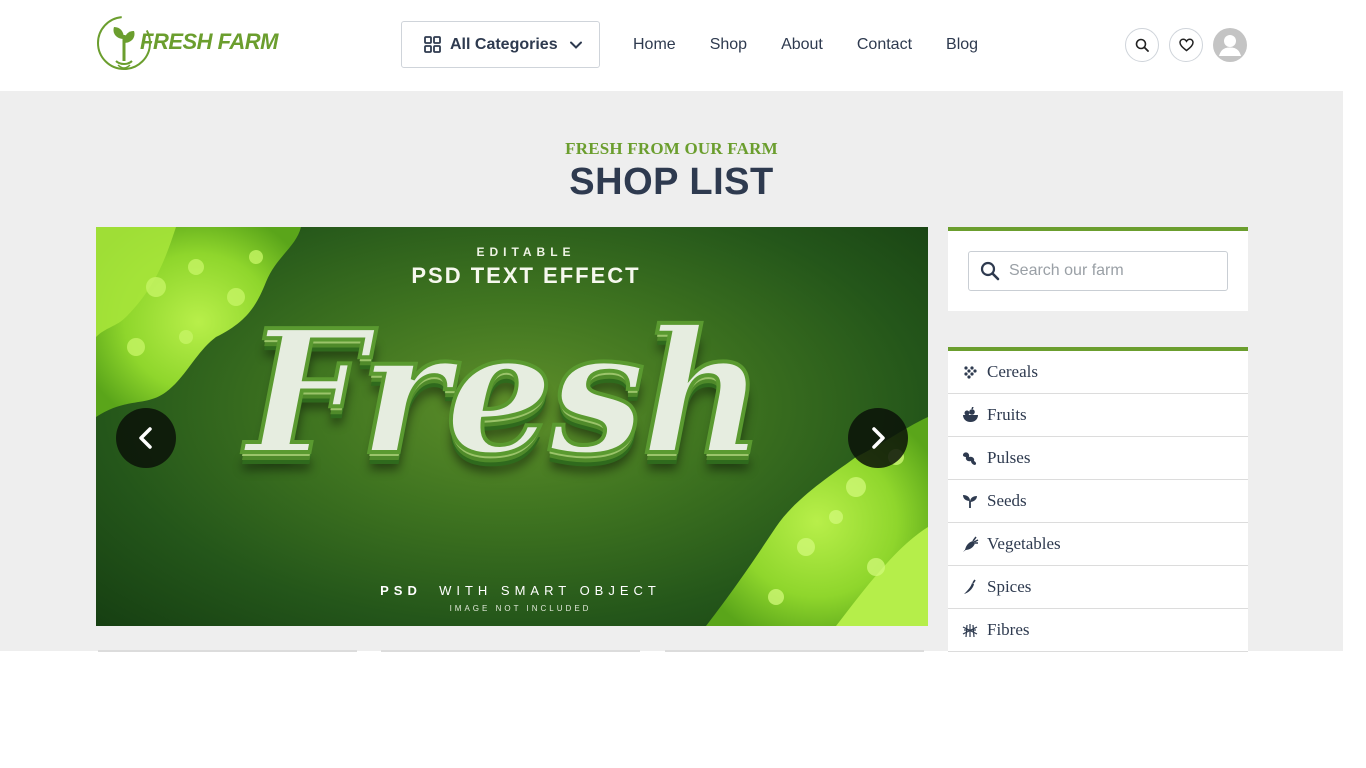  Describe the element at coordinates (1098, 587) in the screenshot. I see `category-item-spices: Spices` at that location.